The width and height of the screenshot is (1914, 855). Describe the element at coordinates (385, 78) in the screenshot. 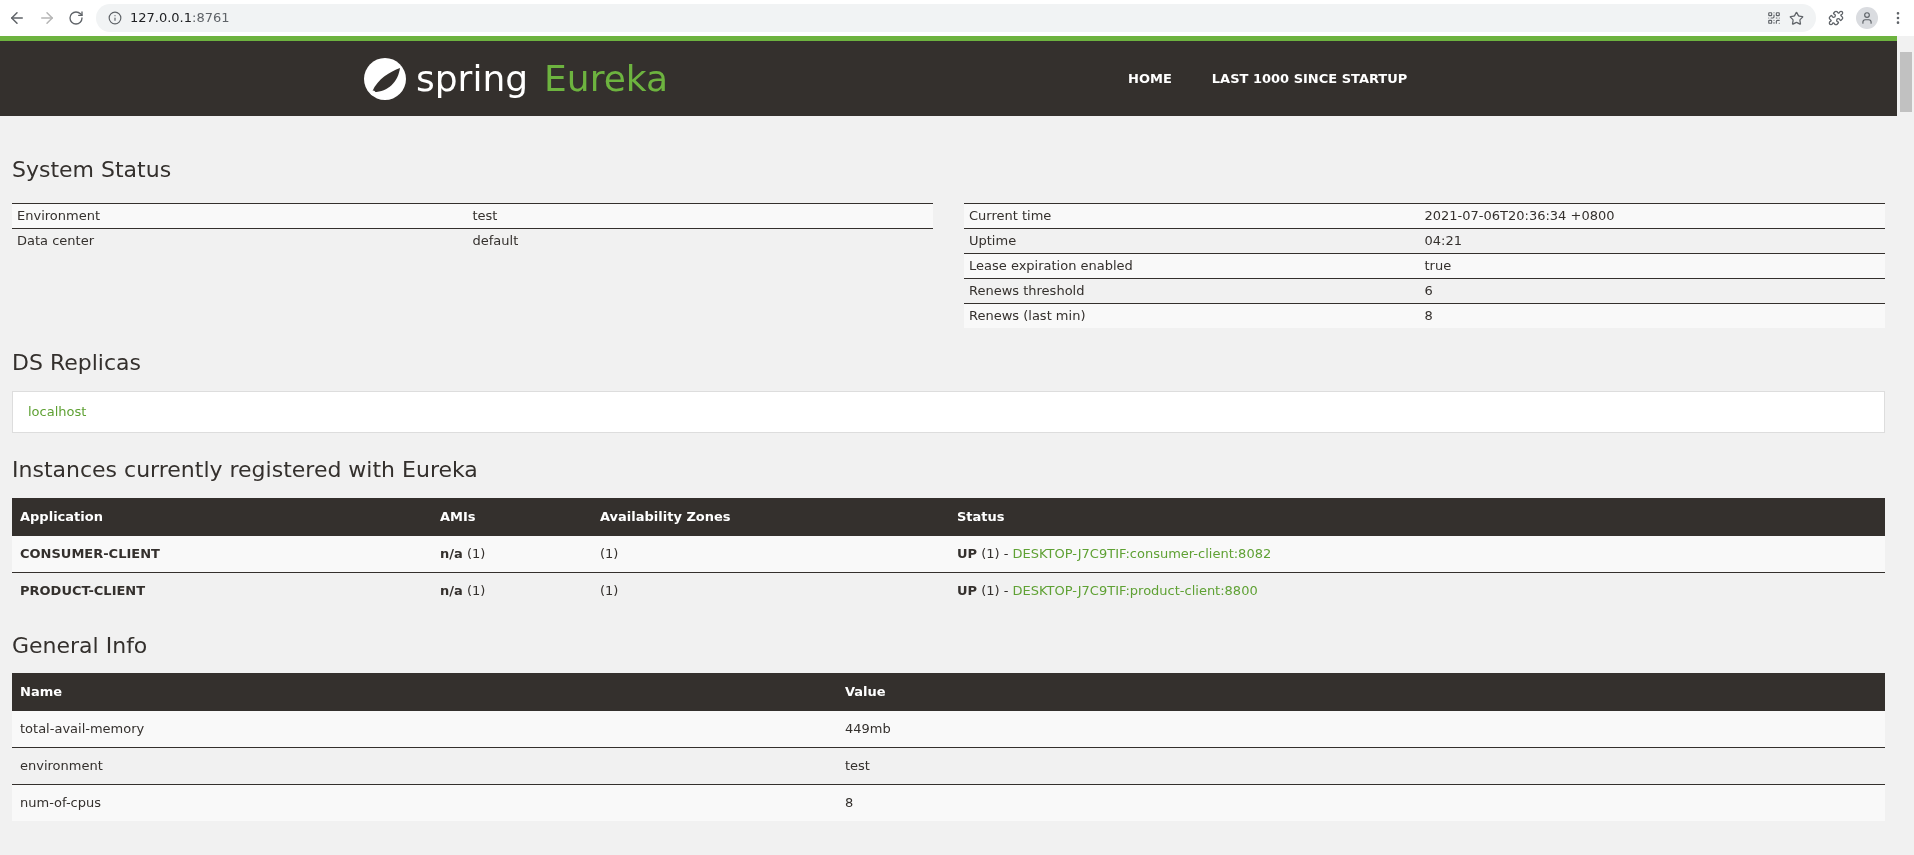

I see `leaf-logo-icon` at that location.